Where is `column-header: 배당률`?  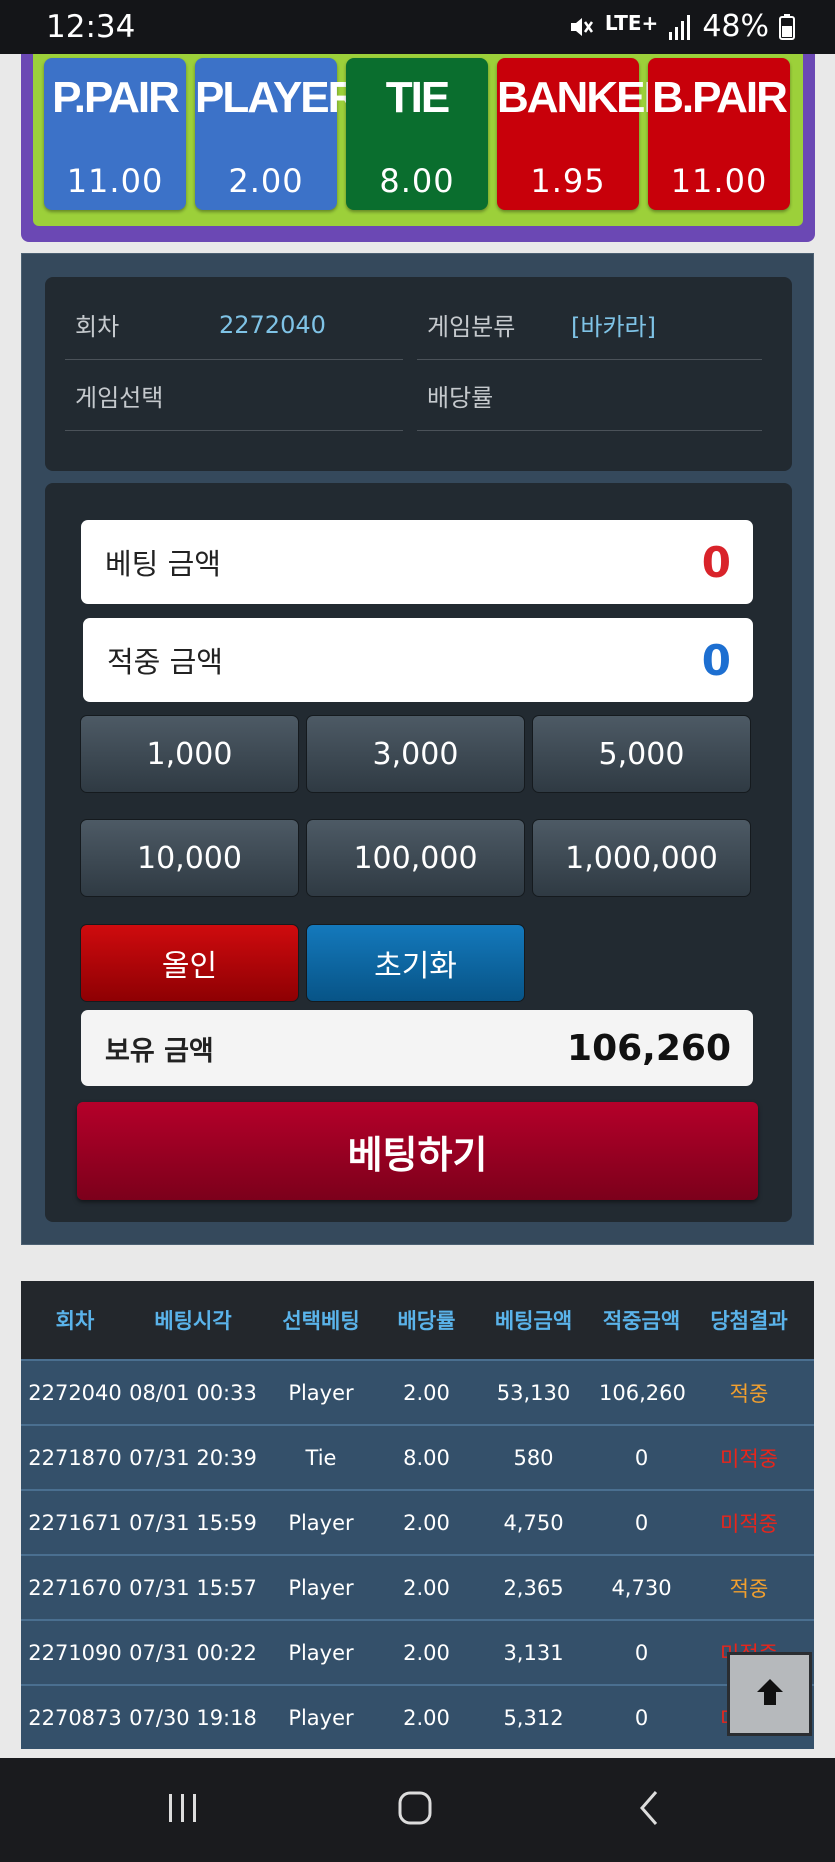
column-header: 배당률 is located at coordinates (426, 1321).